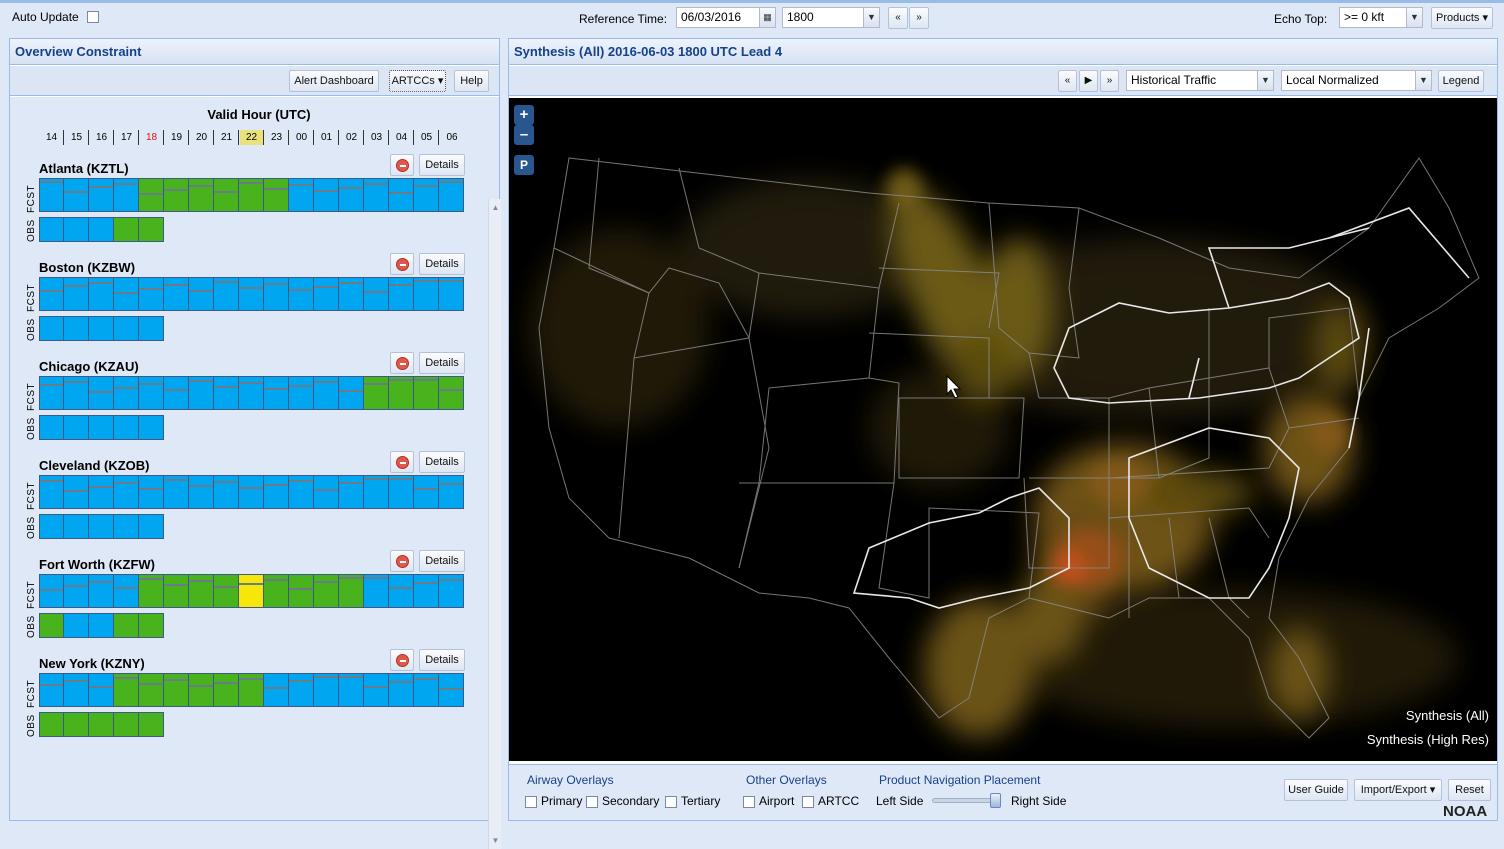  I want to click on zoom-out-button: –, so click(524, 135).